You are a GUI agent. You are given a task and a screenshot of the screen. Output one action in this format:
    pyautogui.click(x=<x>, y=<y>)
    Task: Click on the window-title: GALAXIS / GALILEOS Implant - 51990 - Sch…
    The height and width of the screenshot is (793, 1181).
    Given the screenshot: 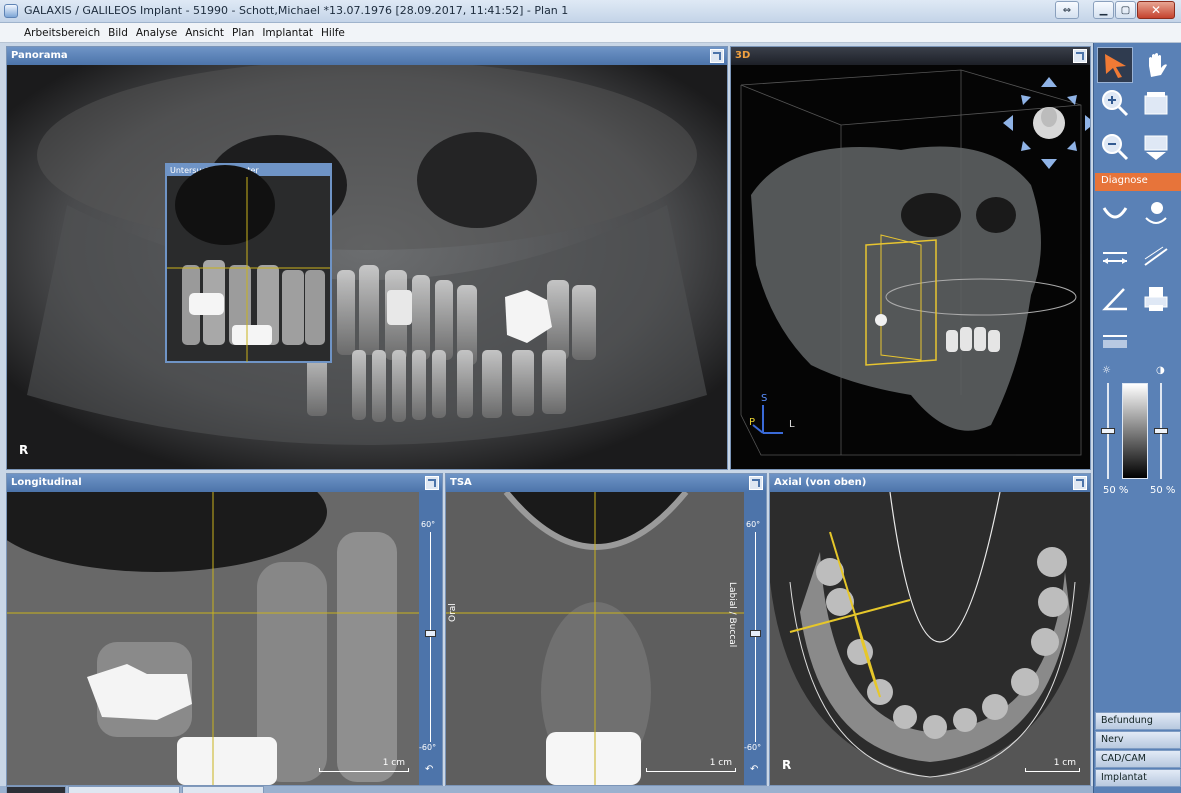 What is the action you would take?
    pyautogui.click(x=296, y=10)
    